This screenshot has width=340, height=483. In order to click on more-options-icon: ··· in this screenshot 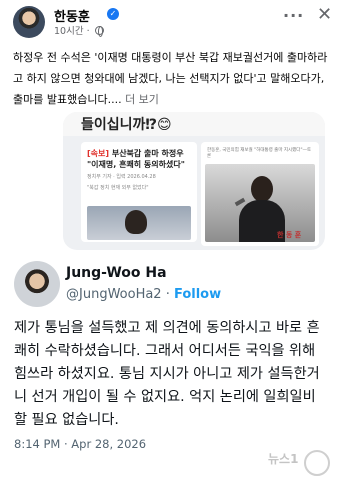, I will do `click(293, 15)`.